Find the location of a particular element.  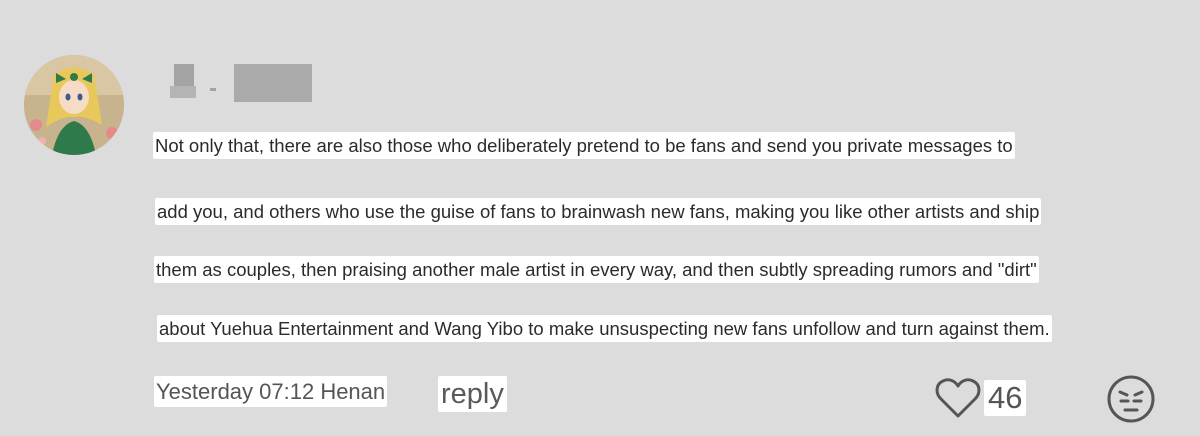

heart-outline-icon is located at coordinates (958, 398).